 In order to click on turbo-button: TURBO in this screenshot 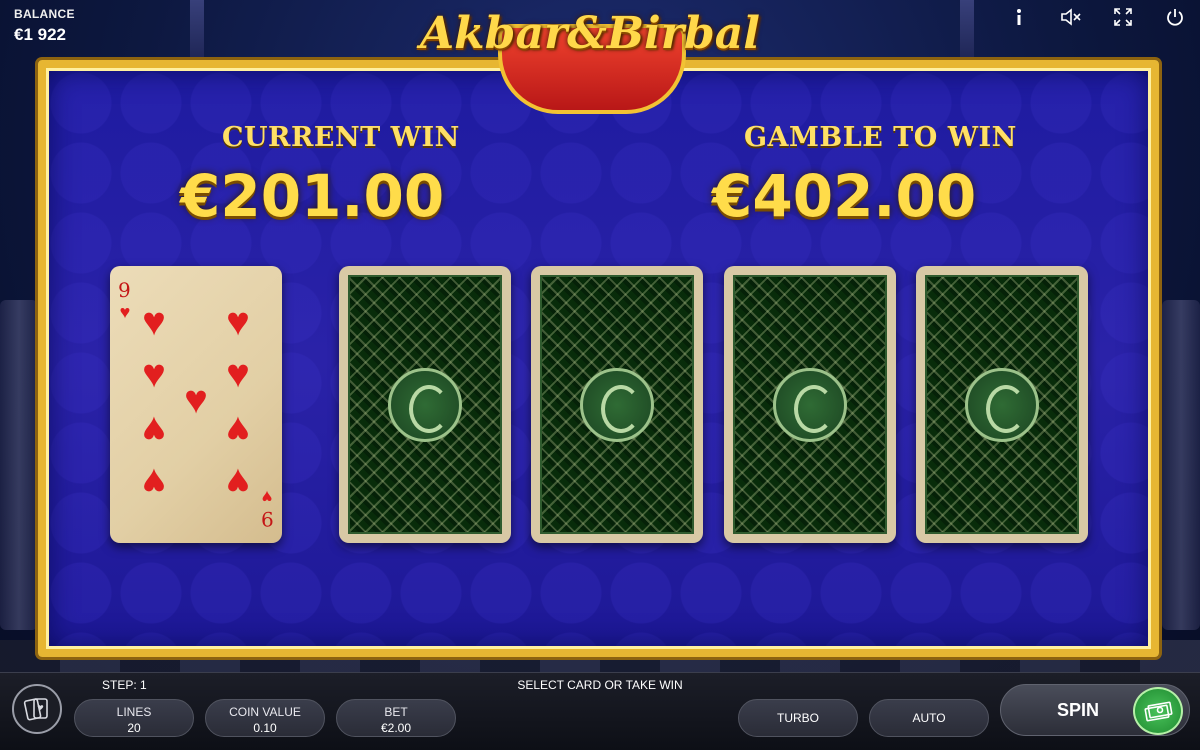, I will do `click(798, 718)`.